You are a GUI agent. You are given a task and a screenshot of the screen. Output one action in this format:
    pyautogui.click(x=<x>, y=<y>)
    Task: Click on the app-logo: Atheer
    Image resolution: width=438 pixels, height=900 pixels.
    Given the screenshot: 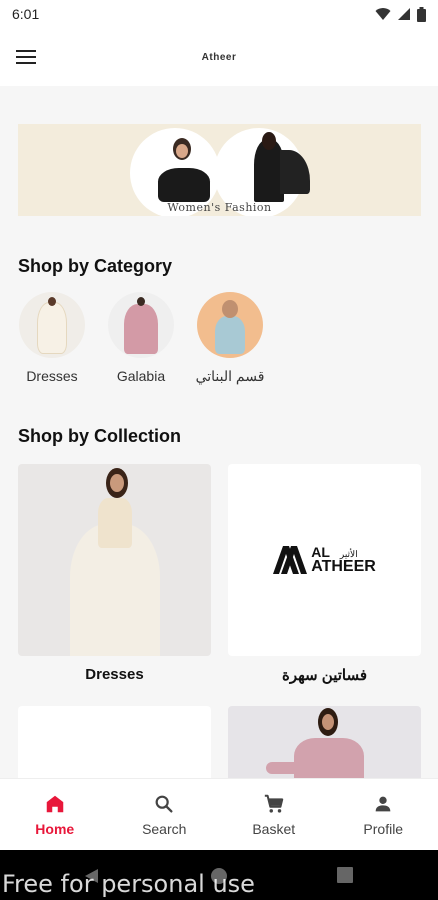 What is the action you would take?
    pyautogui.click(x=219, y=57)
    